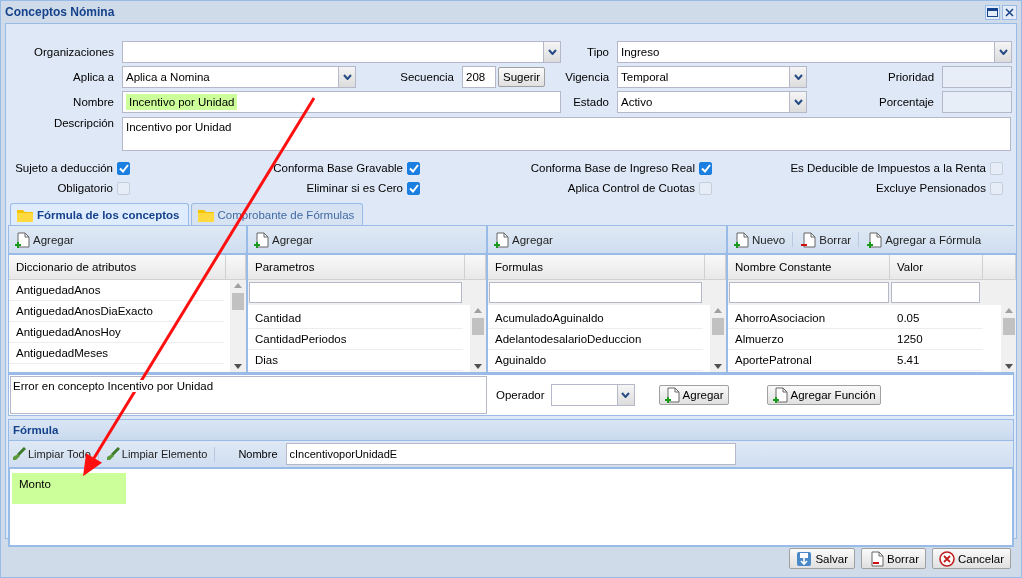  I want to click on toolbar-button: Borrar, so click(826, 239).